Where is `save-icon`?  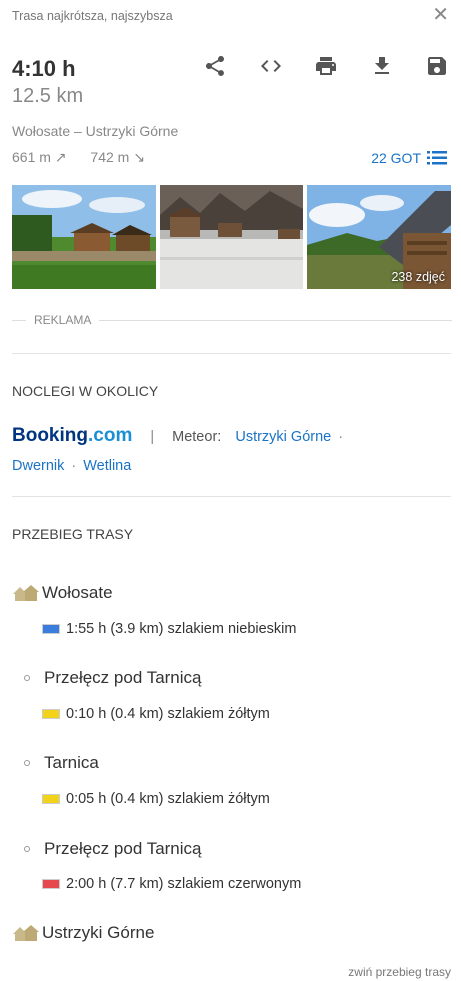
save-icon is located at coordinates (437, 66).